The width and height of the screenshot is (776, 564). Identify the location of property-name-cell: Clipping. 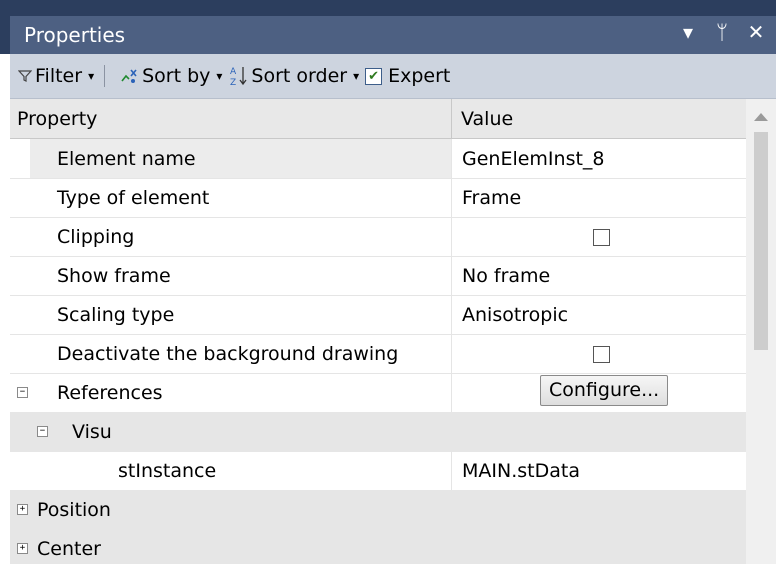
(240, 236).